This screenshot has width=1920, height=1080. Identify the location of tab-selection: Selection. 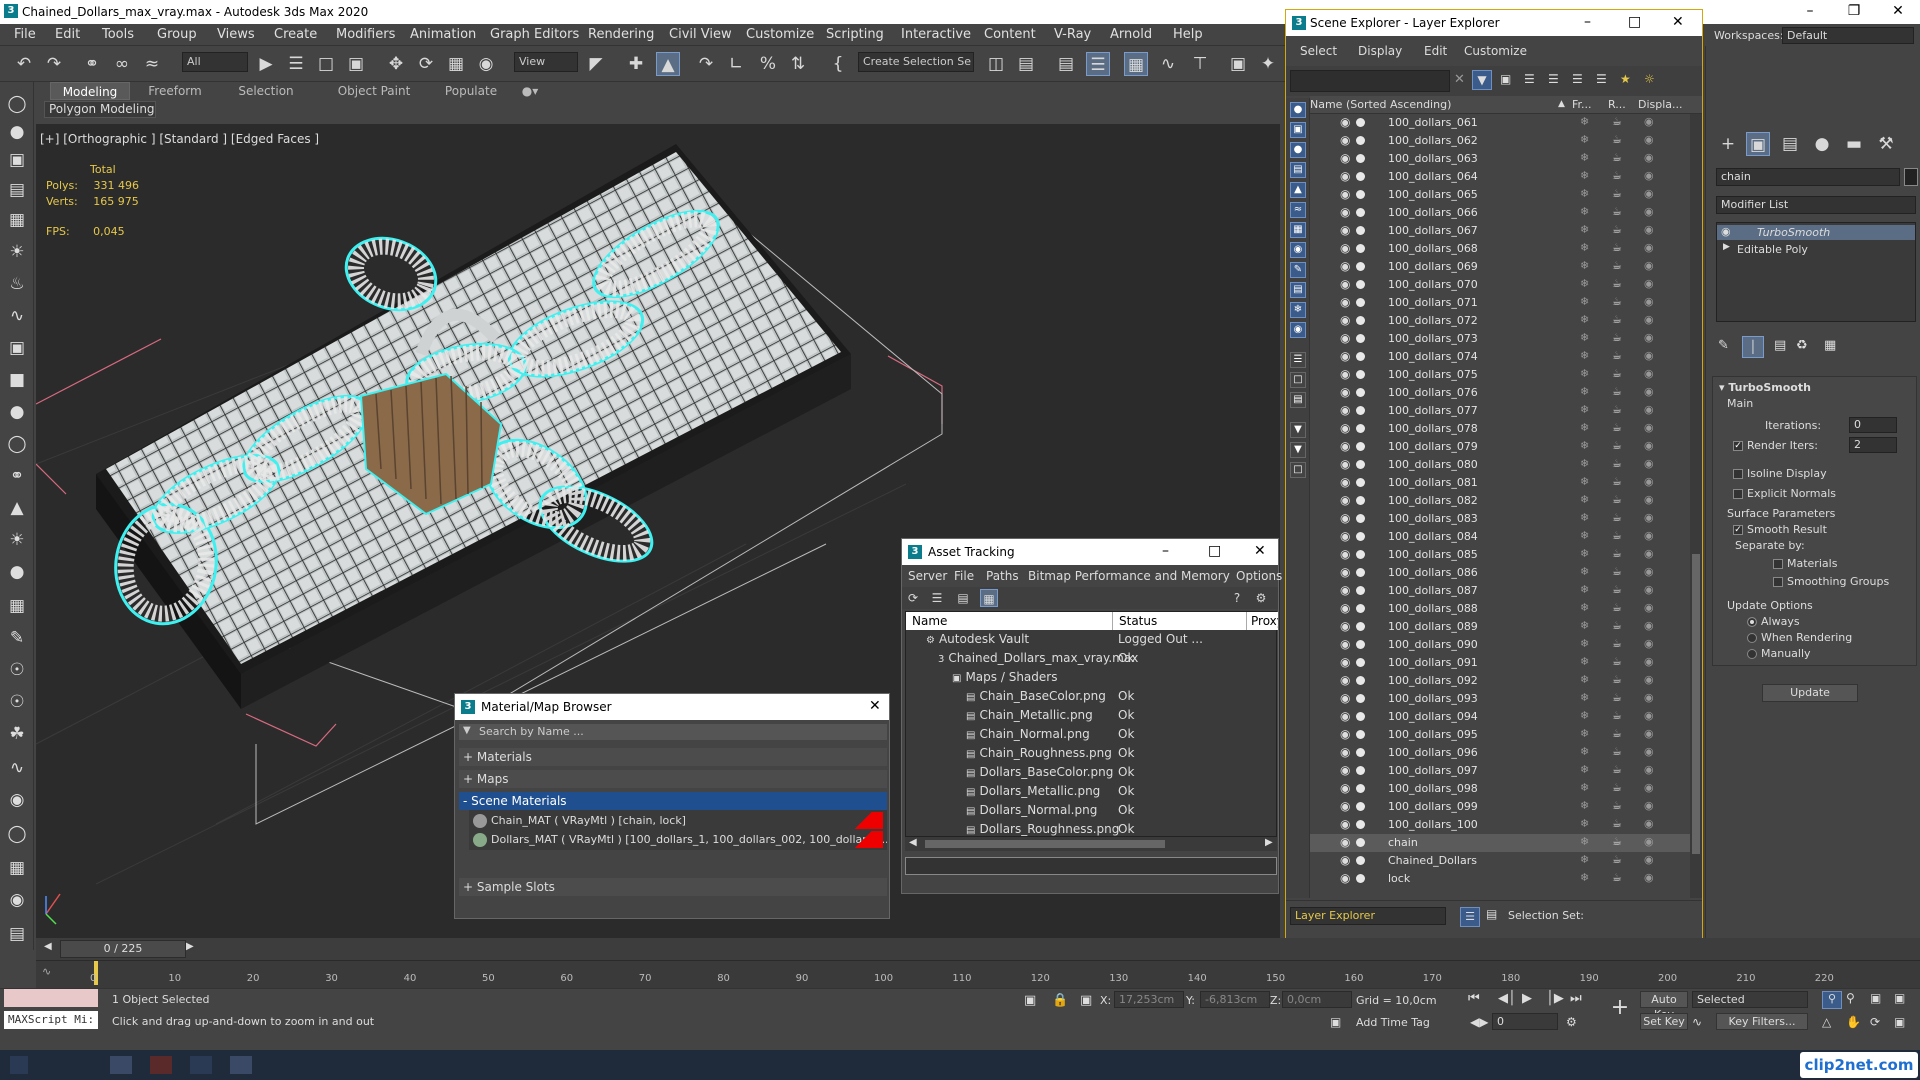
(266, 91).